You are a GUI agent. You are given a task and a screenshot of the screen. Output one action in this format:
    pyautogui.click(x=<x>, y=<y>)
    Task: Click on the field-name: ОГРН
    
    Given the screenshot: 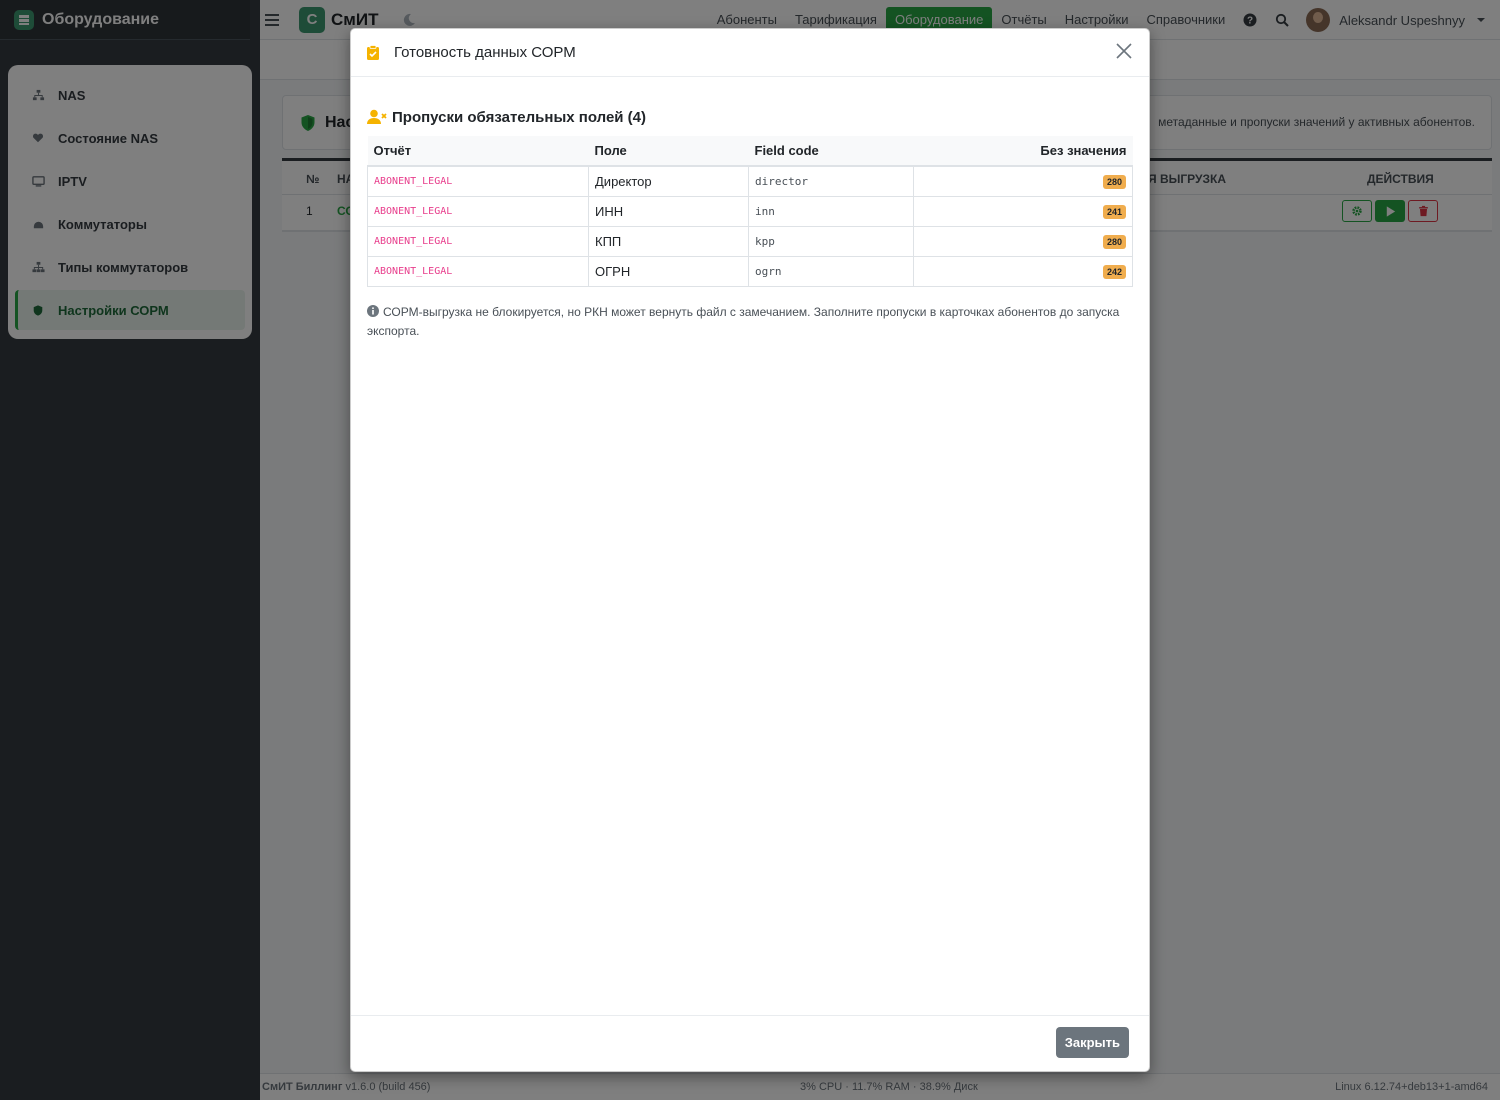 What is the action you would take?
    pyautogui.click(x=668, y=271)
    